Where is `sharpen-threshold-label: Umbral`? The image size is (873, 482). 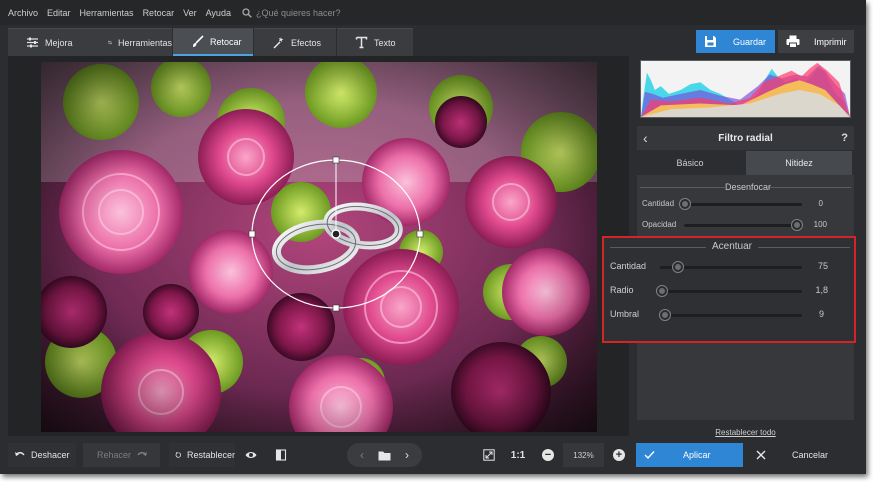 sharpen-threshold-label: Umbral is located at coordinates (625, 314).